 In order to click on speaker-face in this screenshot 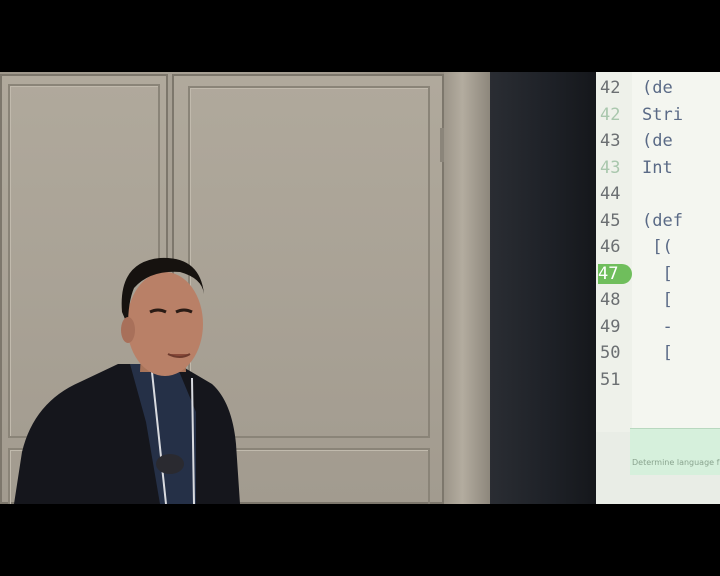, I will do `click(165, 324)`.